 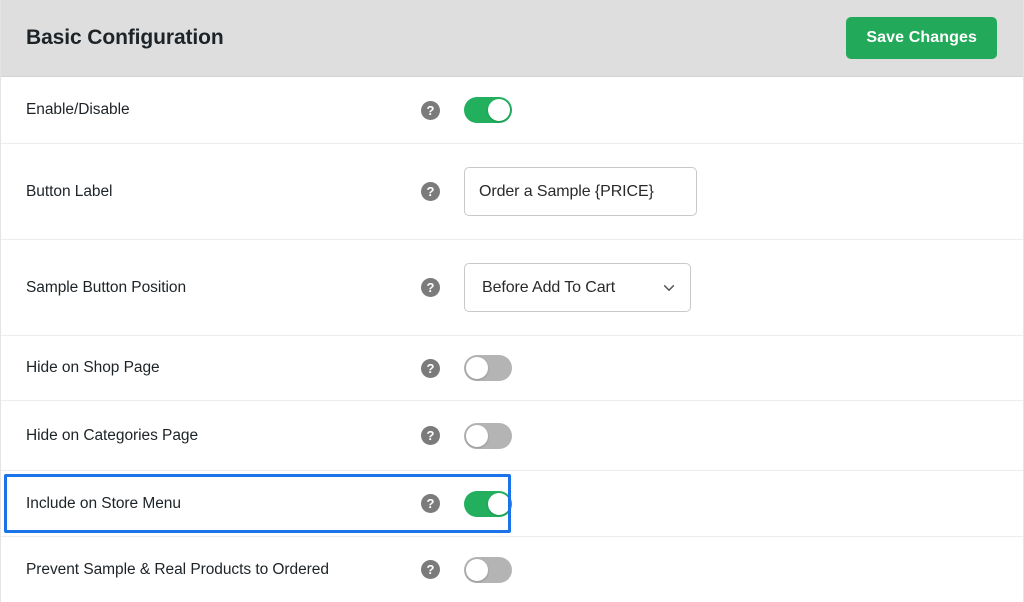 What do you see at coordinates (69, 191) in the screenshot?
I see `setting-label: Button Label` at bounding box center [69, 191].